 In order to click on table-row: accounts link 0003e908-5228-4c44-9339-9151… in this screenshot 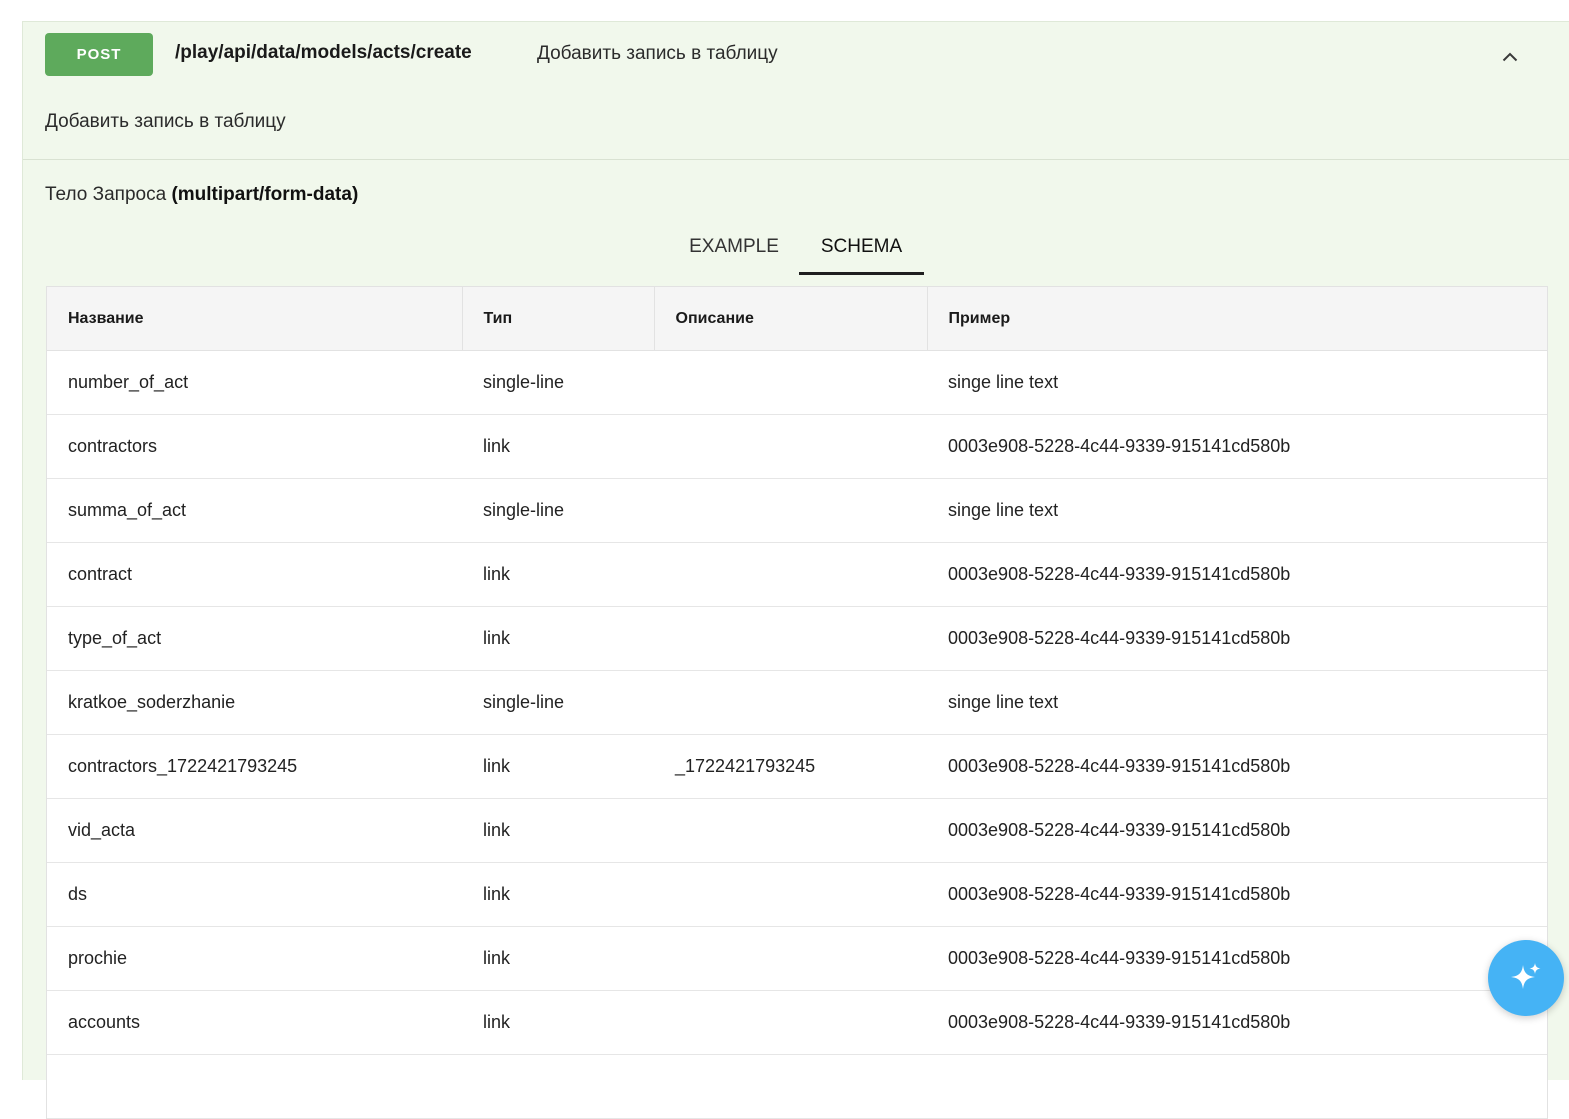, I will do `click(797, 1022)`.